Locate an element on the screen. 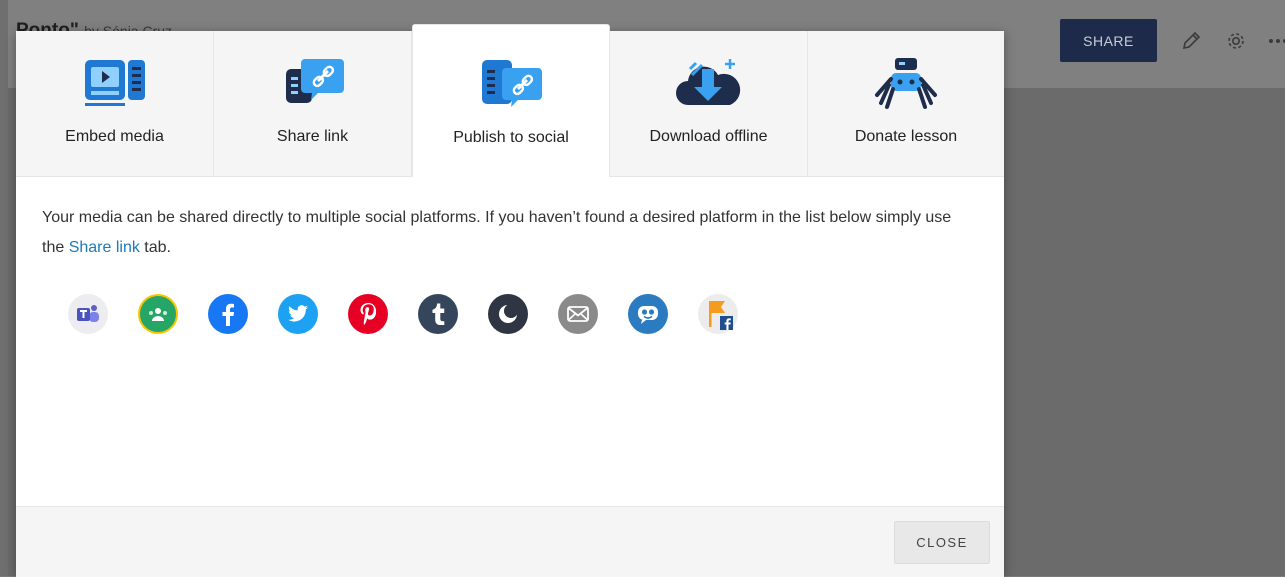 Image resolution: width=1285 pixels, height=577 pixels. tab-embed-media: Embed media is located at coordinates (115, 103).